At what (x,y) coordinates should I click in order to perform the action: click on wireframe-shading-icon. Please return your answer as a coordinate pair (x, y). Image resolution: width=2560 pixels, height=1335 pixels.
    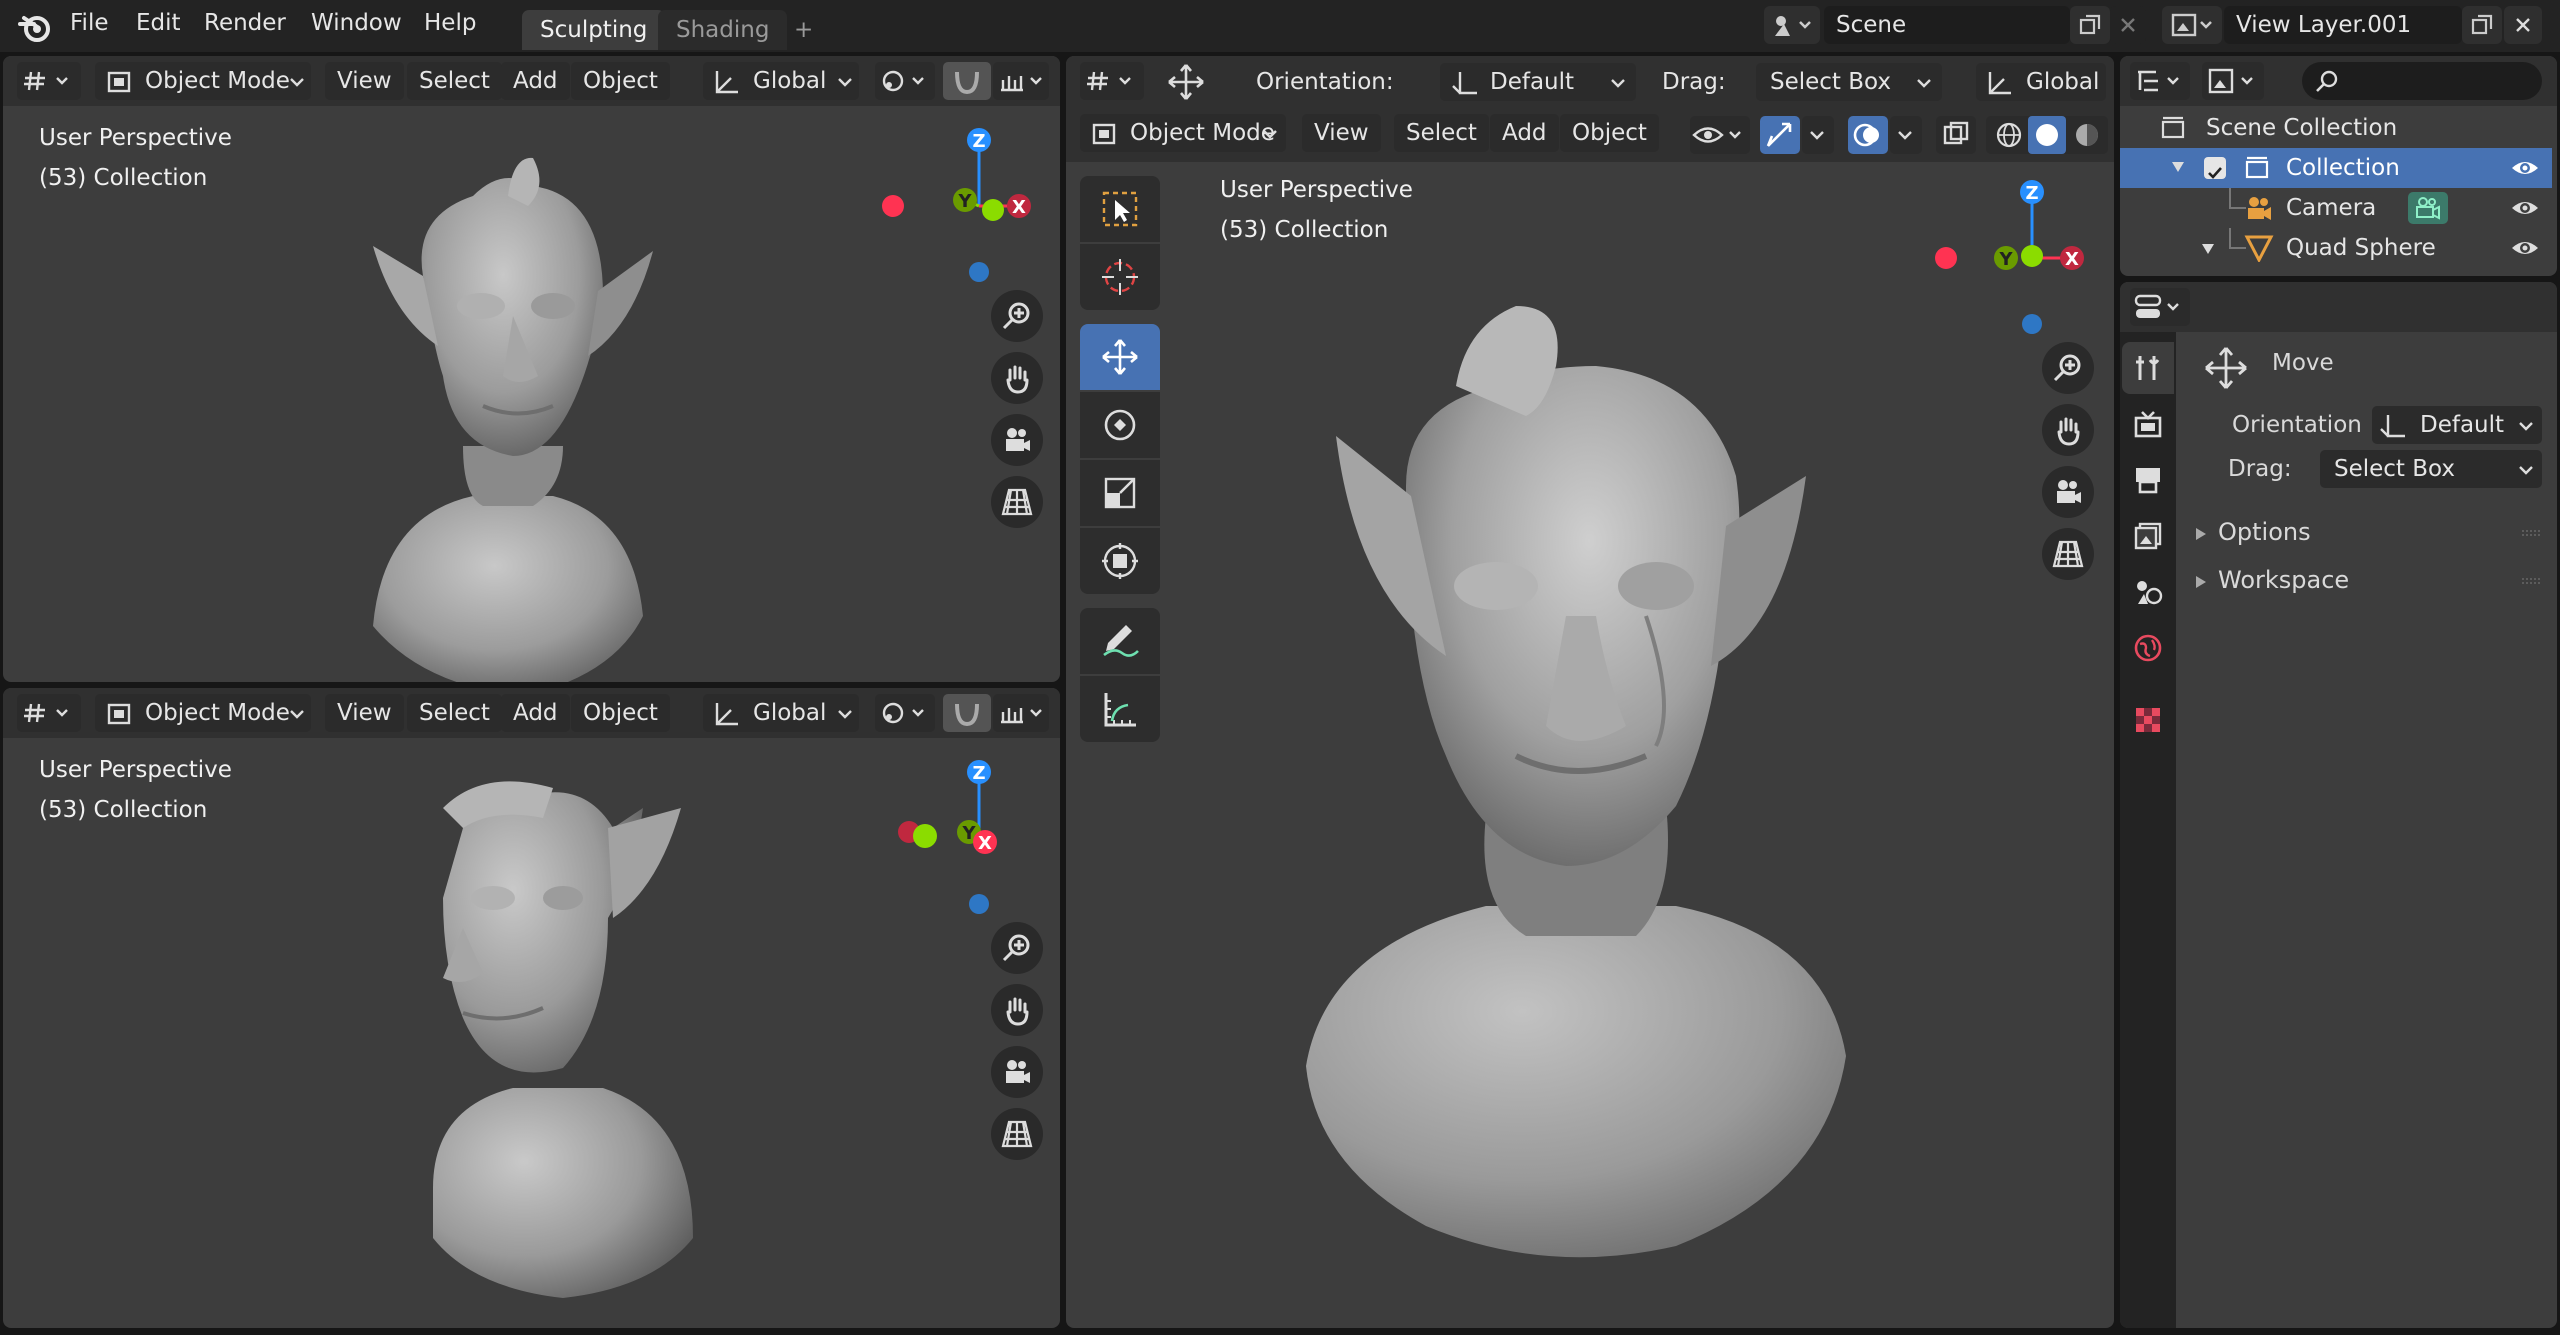
    Looking at the image, I should click on (2009, 135).